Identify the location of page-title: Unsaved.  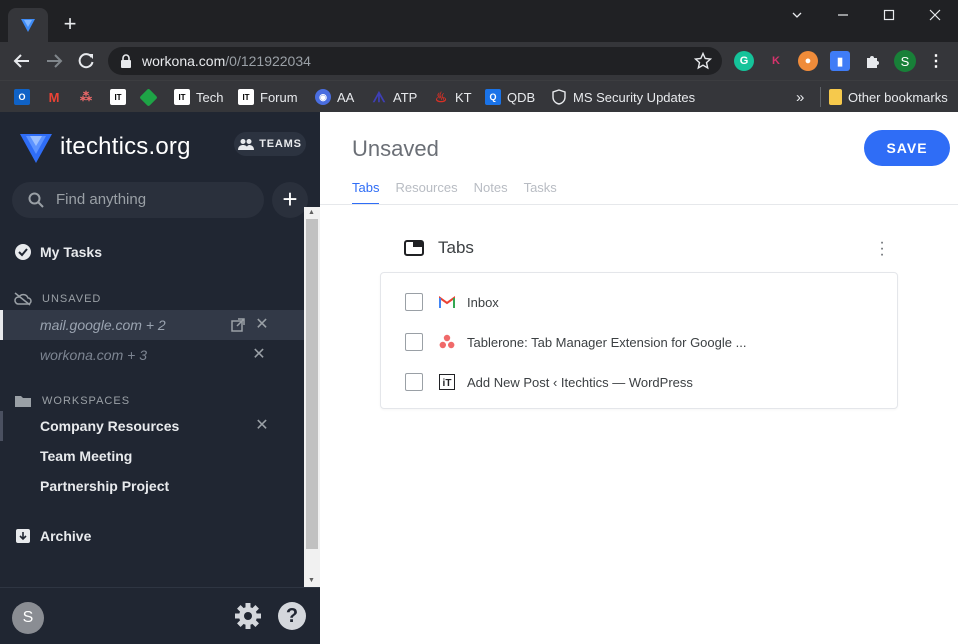
(395, 149).